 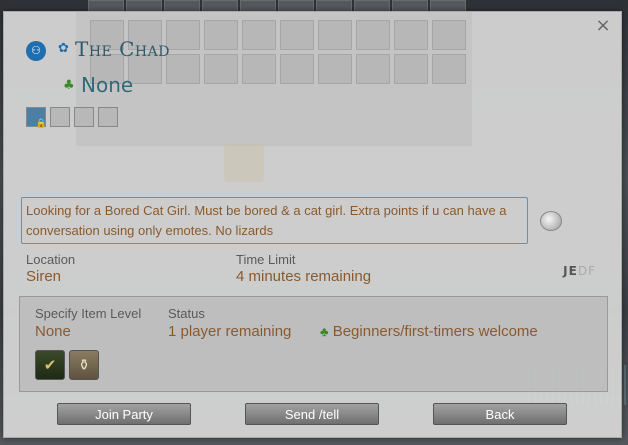 What do you see at coordinates (435, 331) in the screenshot?
I see `beginner-tag-text: Beginners/first-timers welcome` at bounding box center [435, 331].